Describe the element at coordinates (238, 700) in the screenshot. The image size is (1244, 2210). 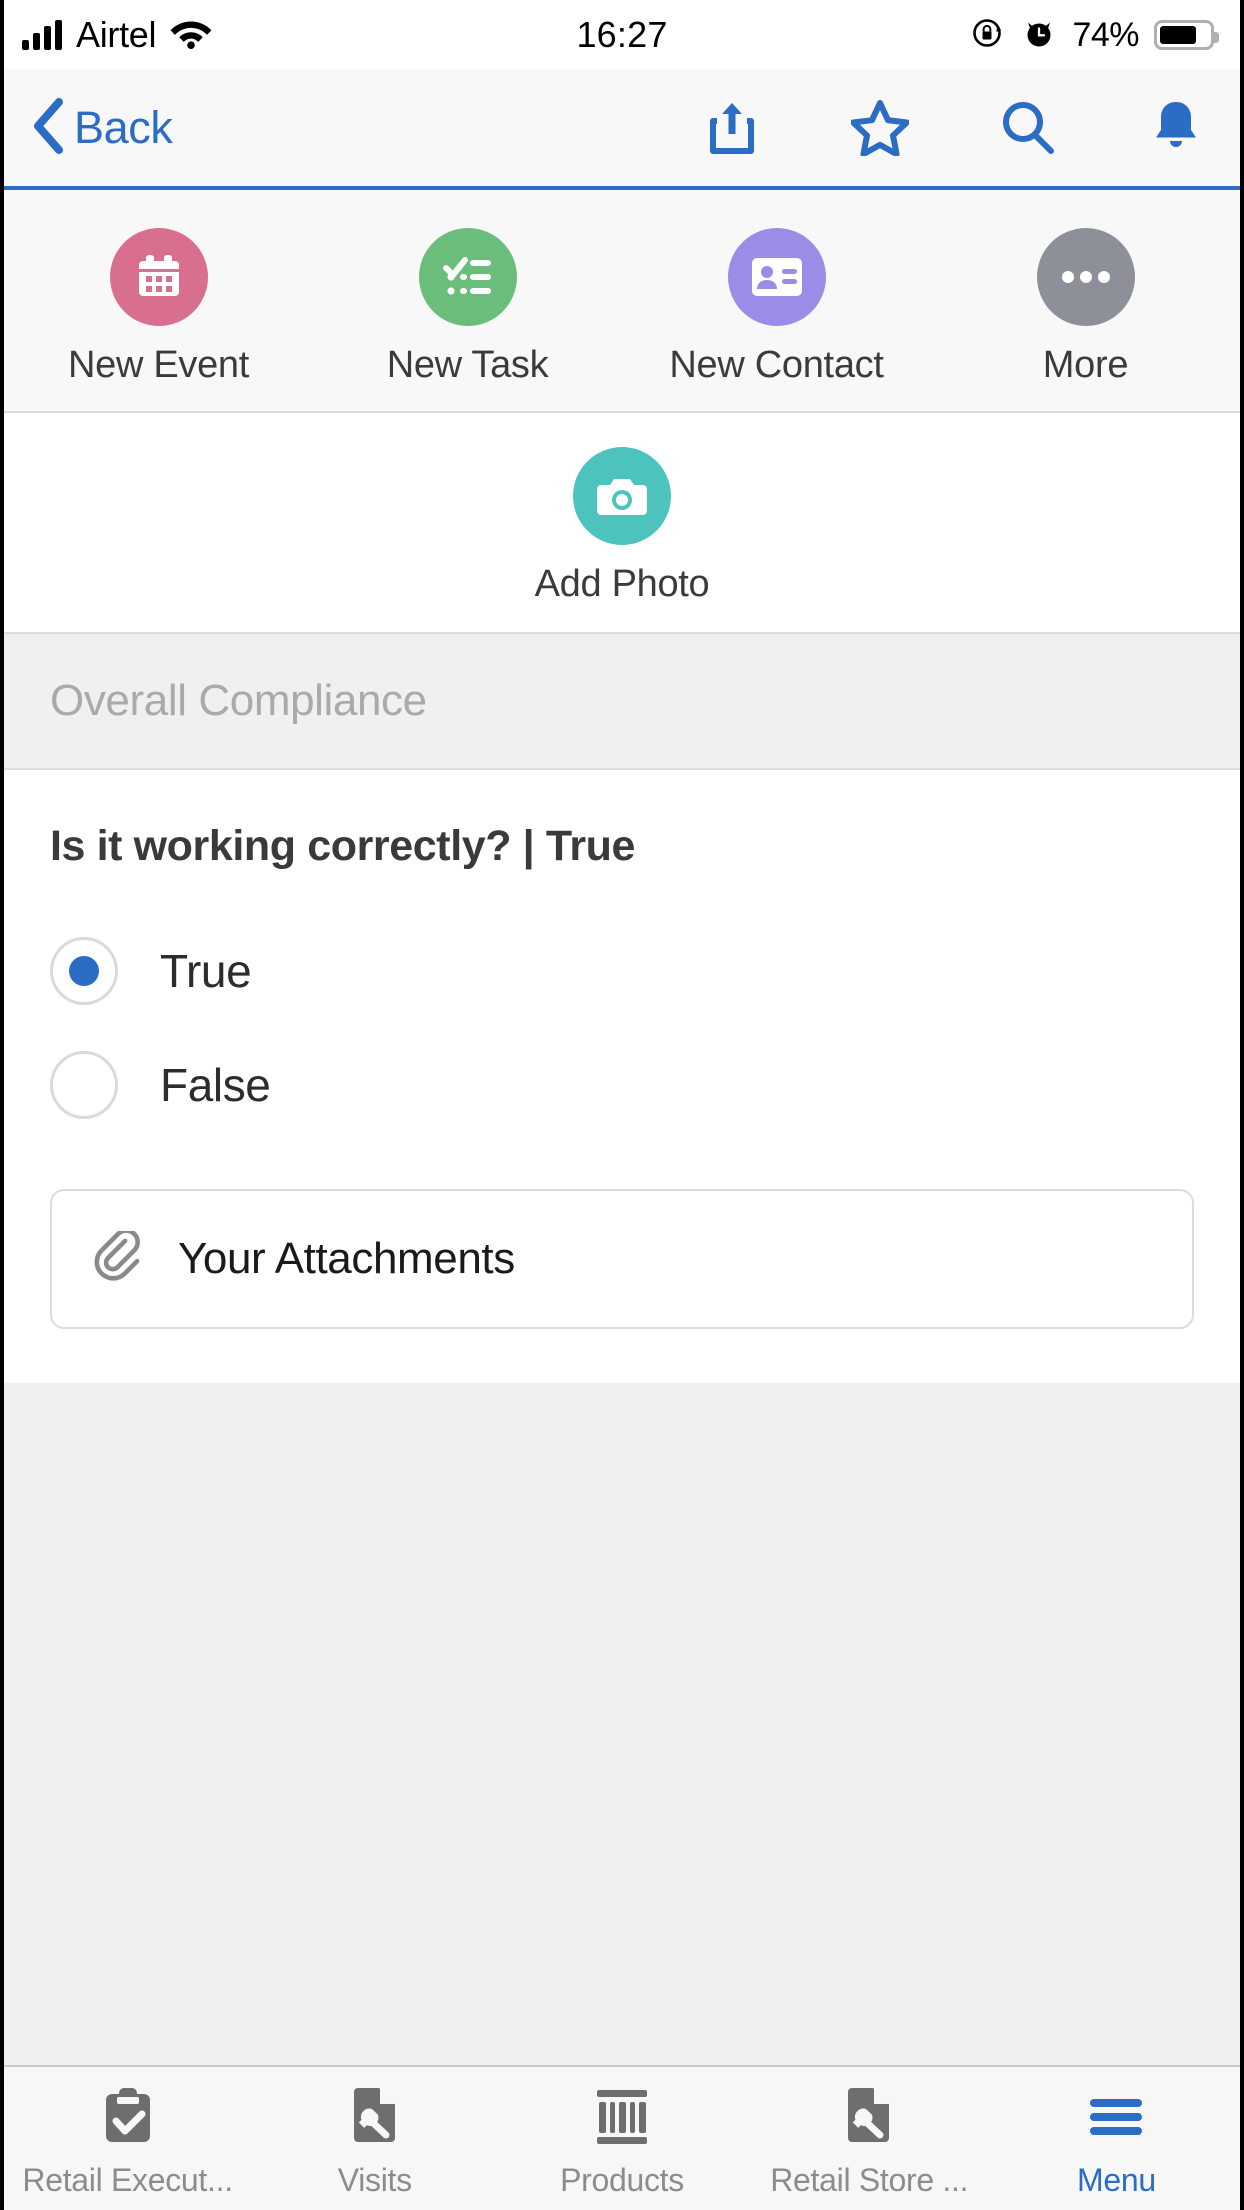
I see `section-header-title: Overall Compliance` at that location.